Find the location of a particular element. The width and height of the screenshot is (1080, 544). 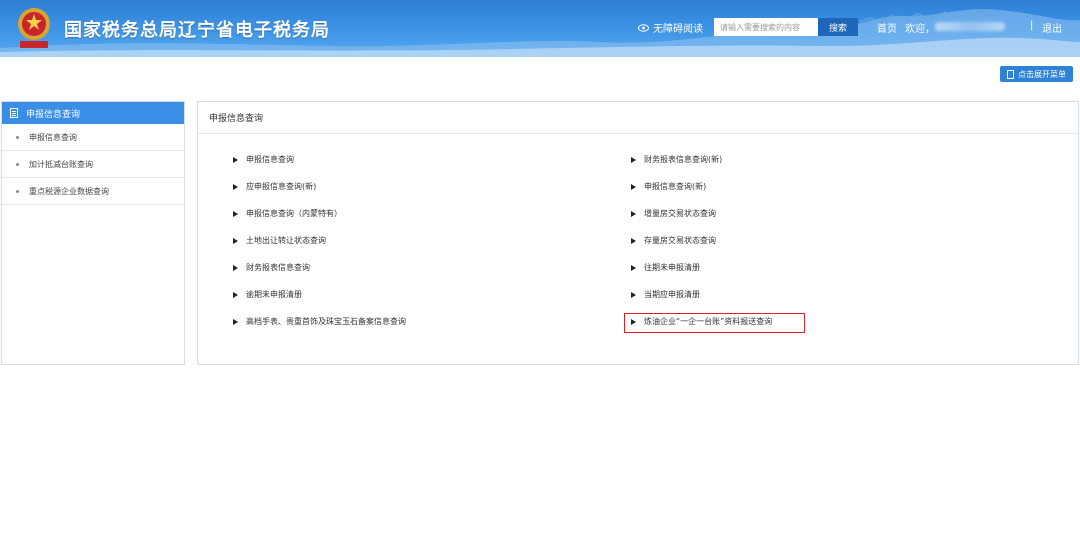

query-link-label: 增量房交易状态查询 is located at coordinates (680, 213).